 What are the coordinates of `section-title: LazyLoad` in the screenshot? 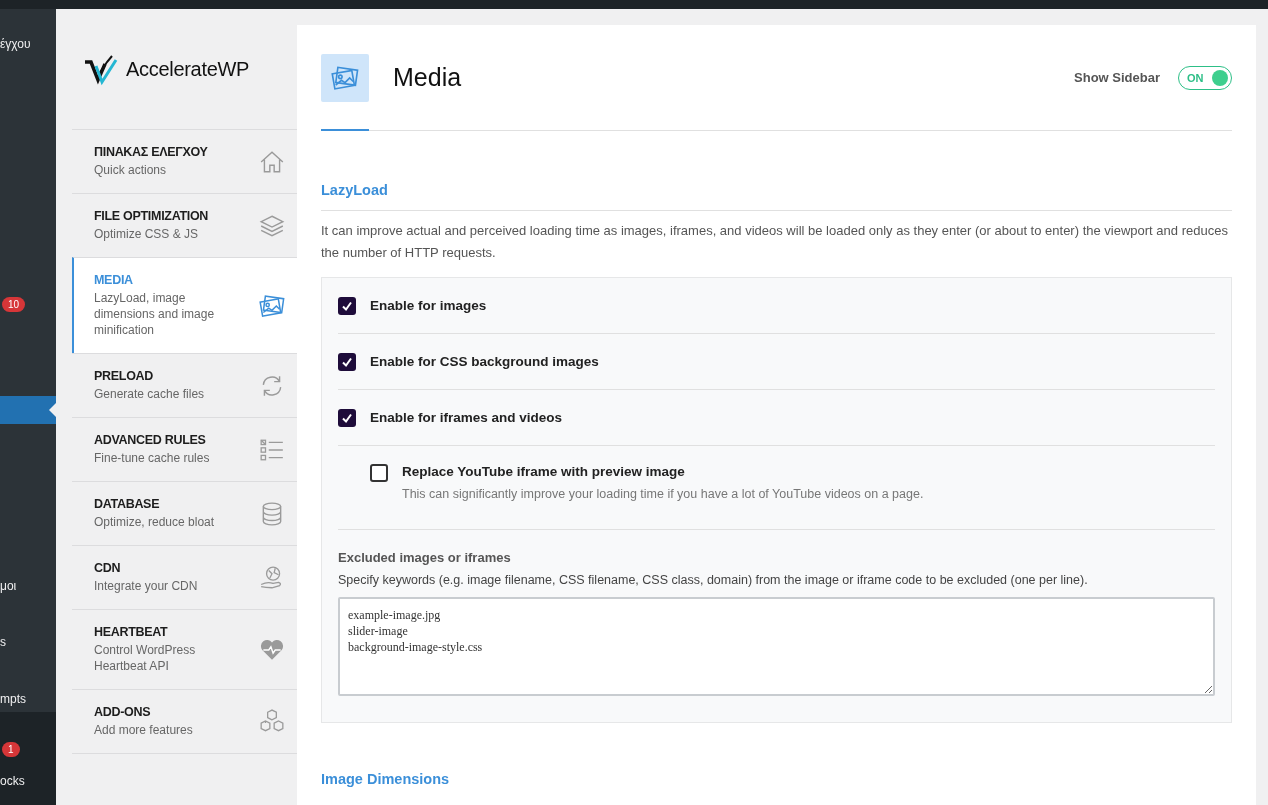 It's located at (776, 196).